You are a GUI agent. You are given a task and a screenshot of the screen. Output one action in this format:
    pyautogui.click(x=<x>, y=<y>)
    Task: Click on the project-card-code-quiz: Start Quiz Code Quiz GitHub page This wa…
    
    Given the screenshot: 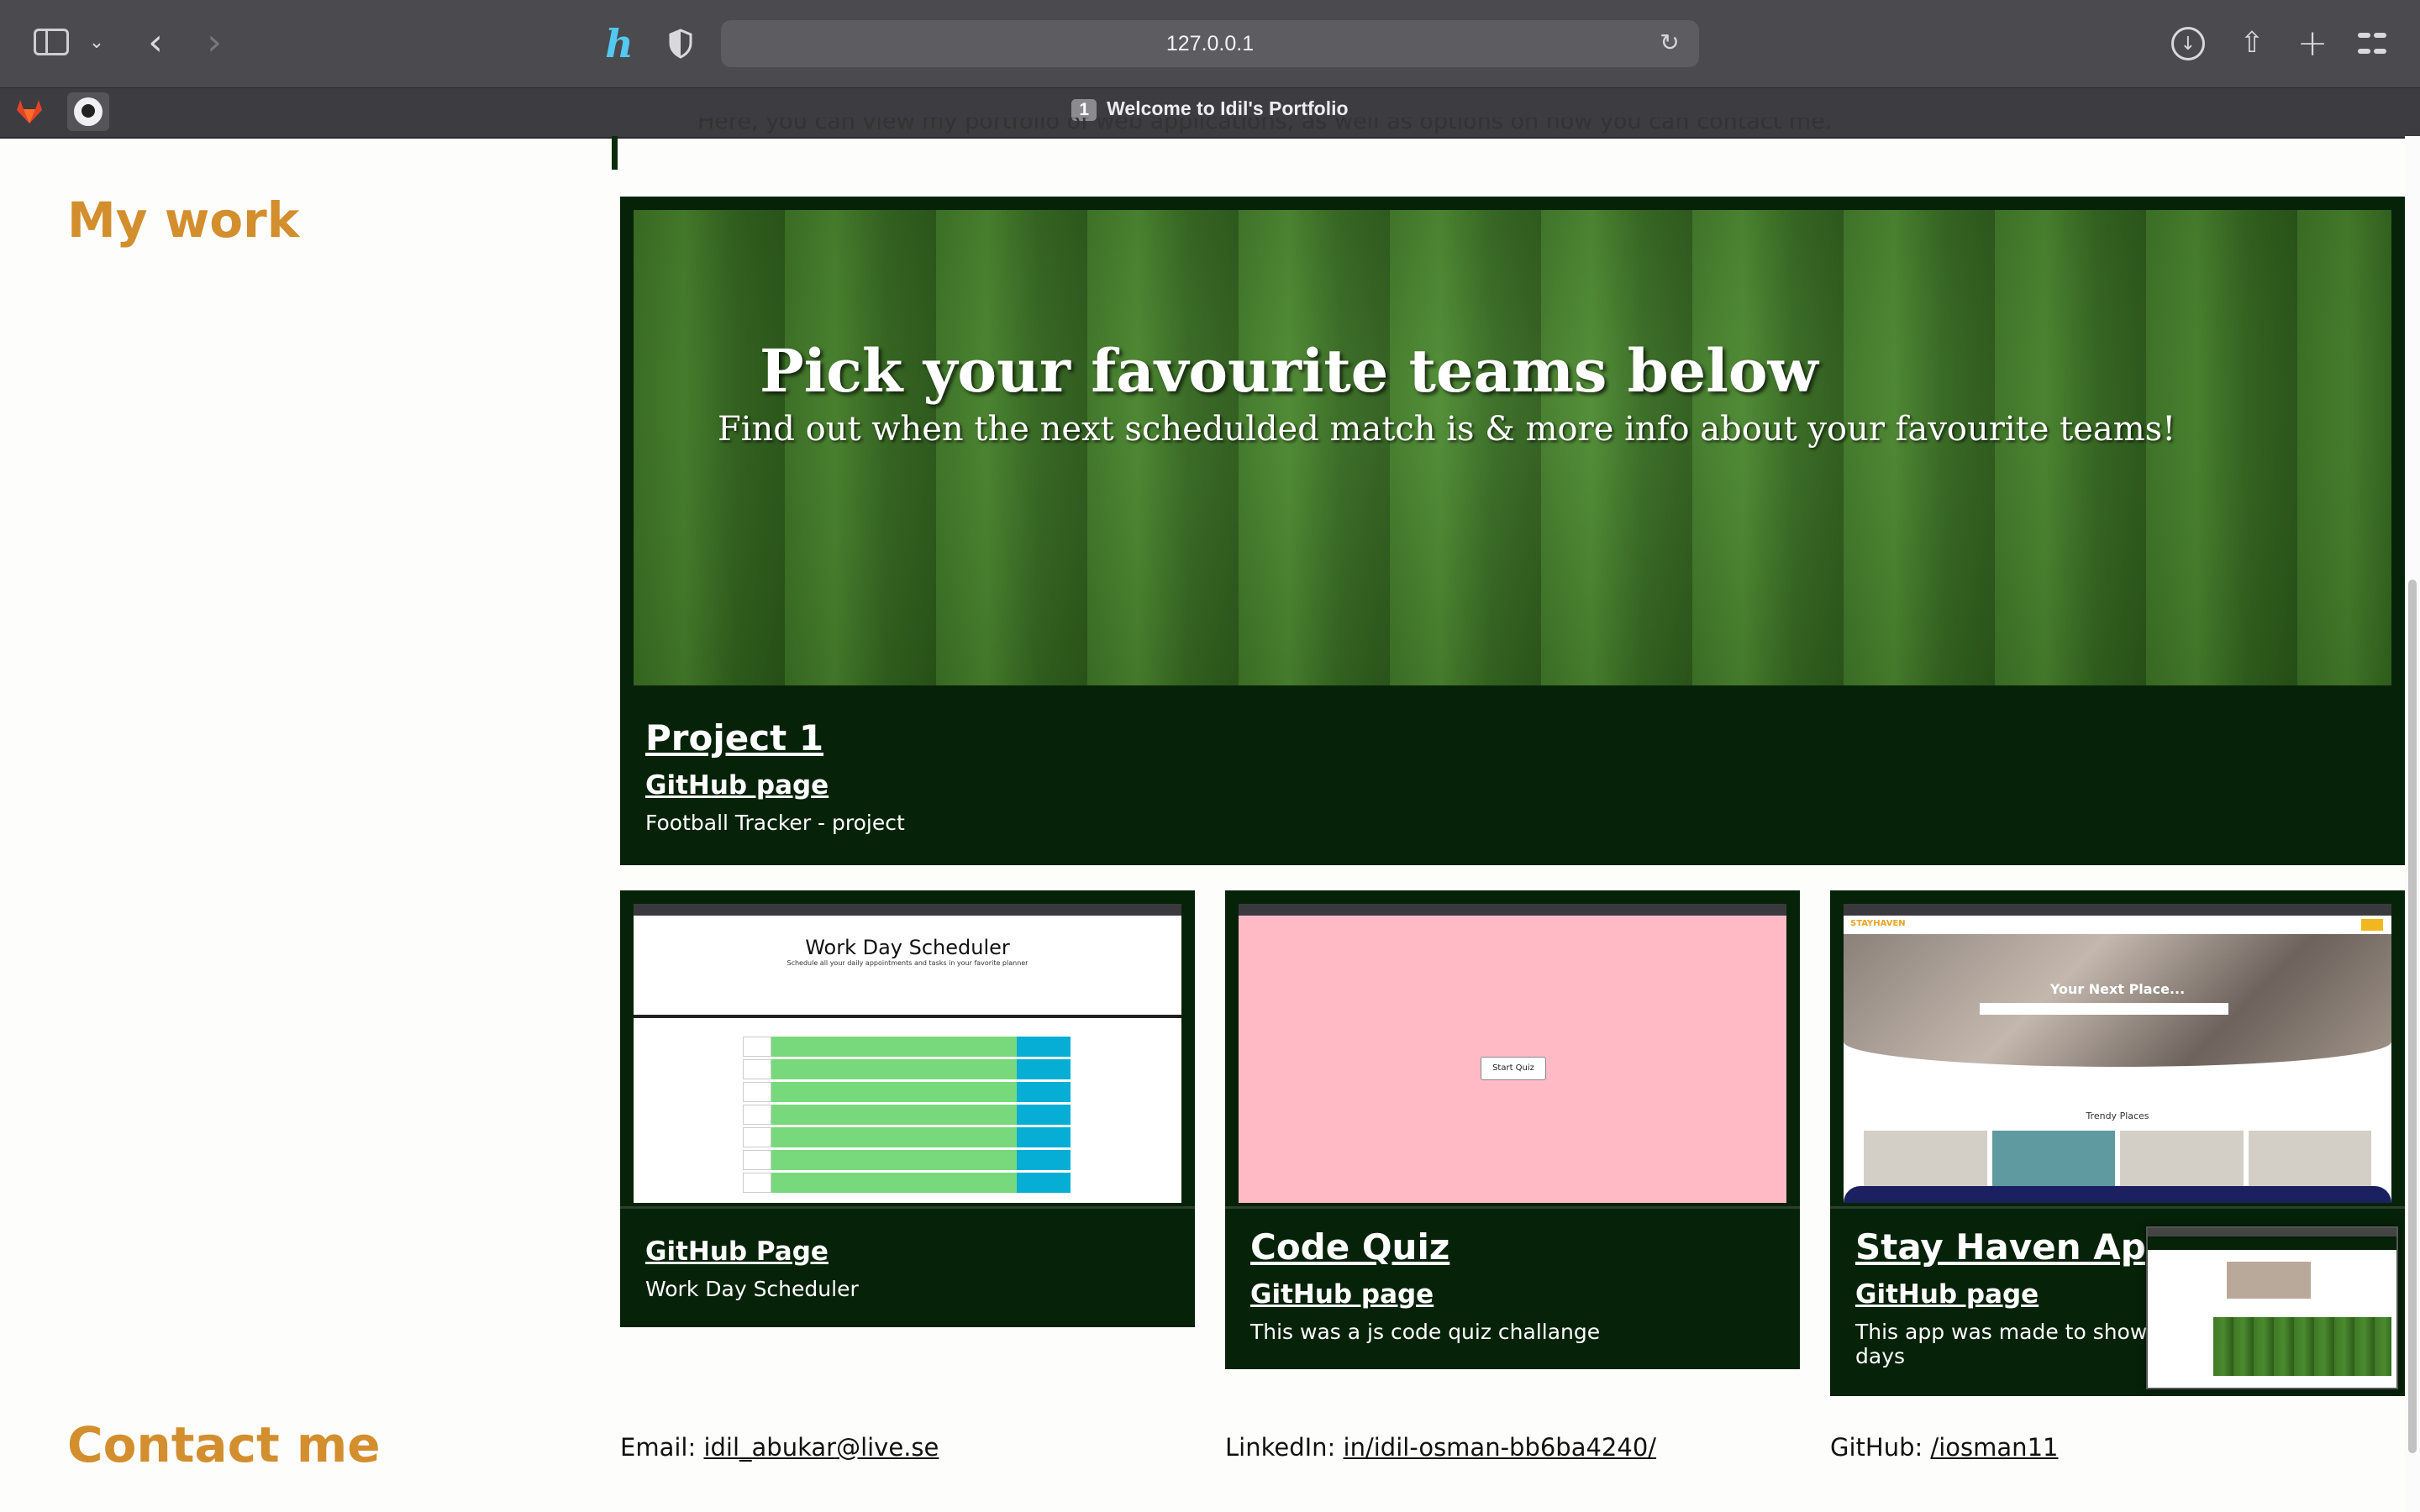 What is the action you would take?
    pyautogui.click(x=1512, y=1129)
    